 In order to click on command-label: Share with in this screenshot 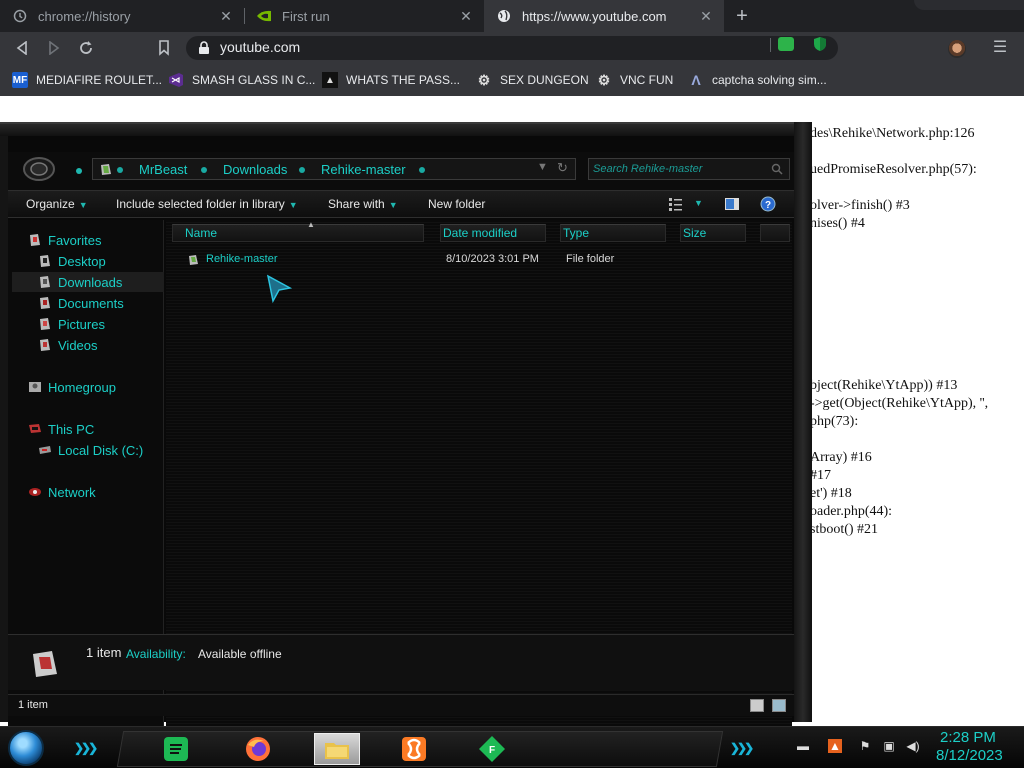, I will do `click(356, 204)`.